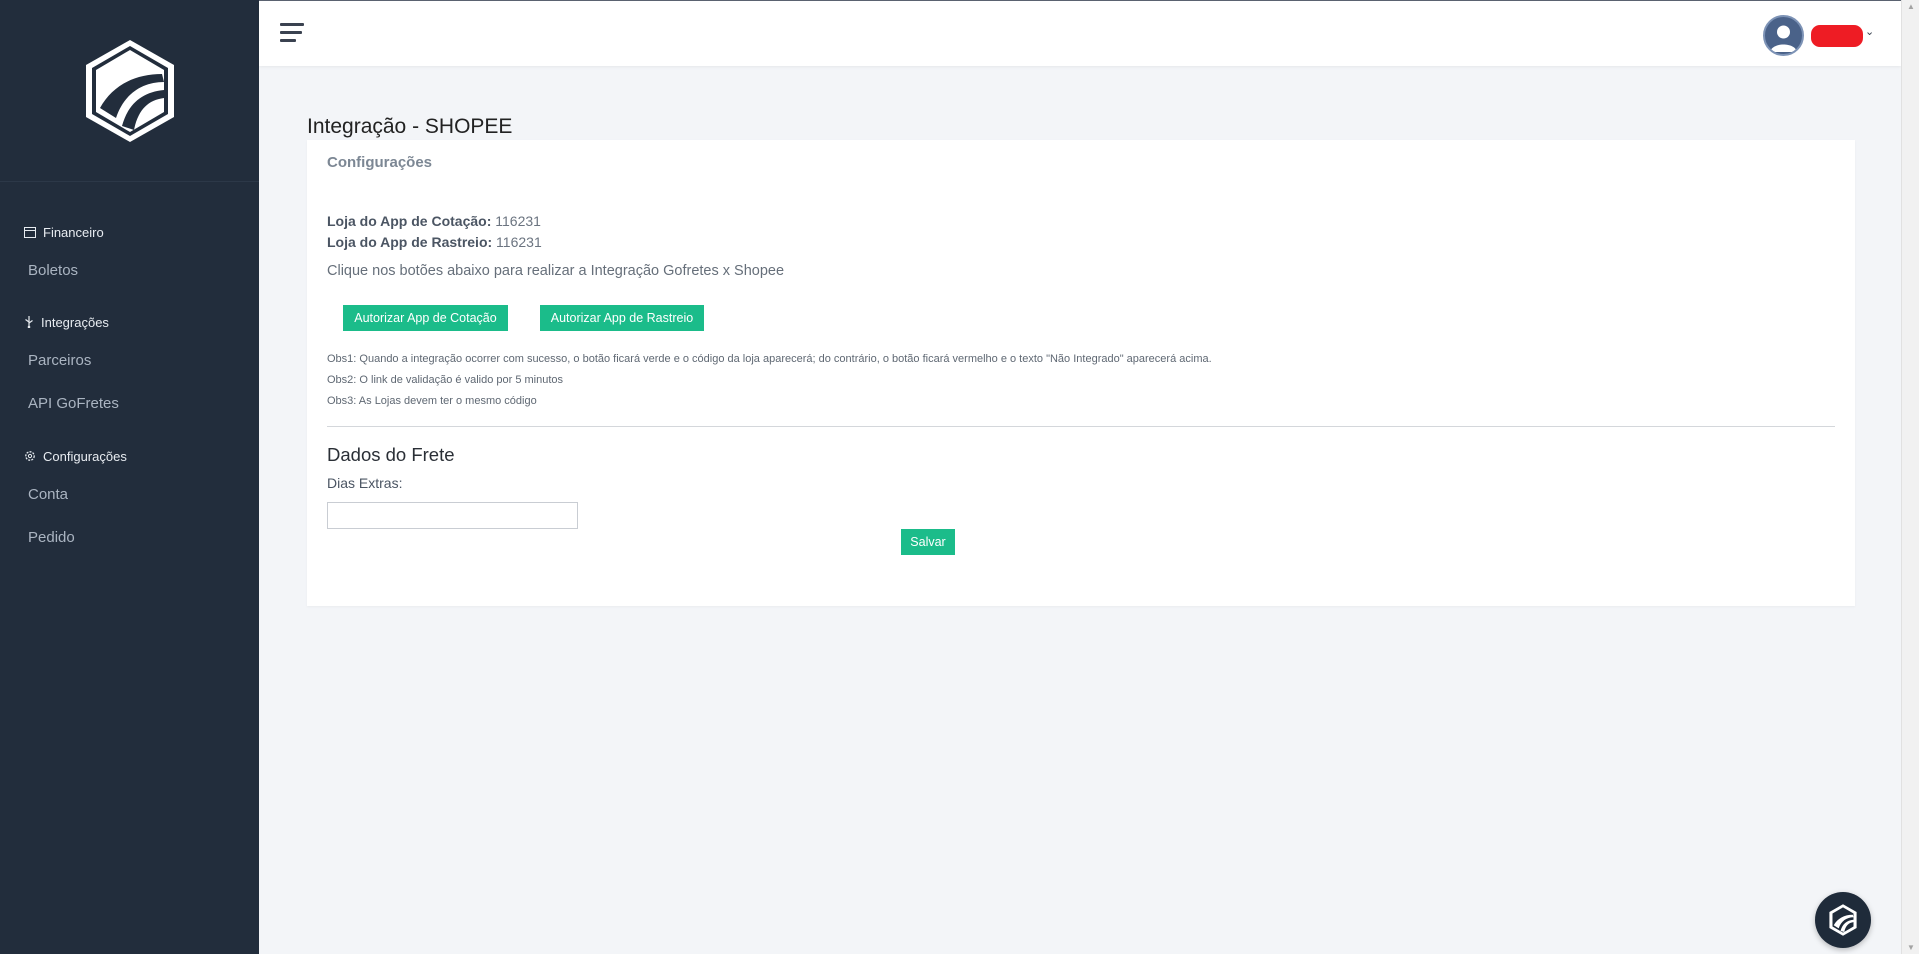 Image resolution: width=1919 pixels, height=954 pixels. I want to click on dias-extras-label: Dias Extras:, so click(365, 483).